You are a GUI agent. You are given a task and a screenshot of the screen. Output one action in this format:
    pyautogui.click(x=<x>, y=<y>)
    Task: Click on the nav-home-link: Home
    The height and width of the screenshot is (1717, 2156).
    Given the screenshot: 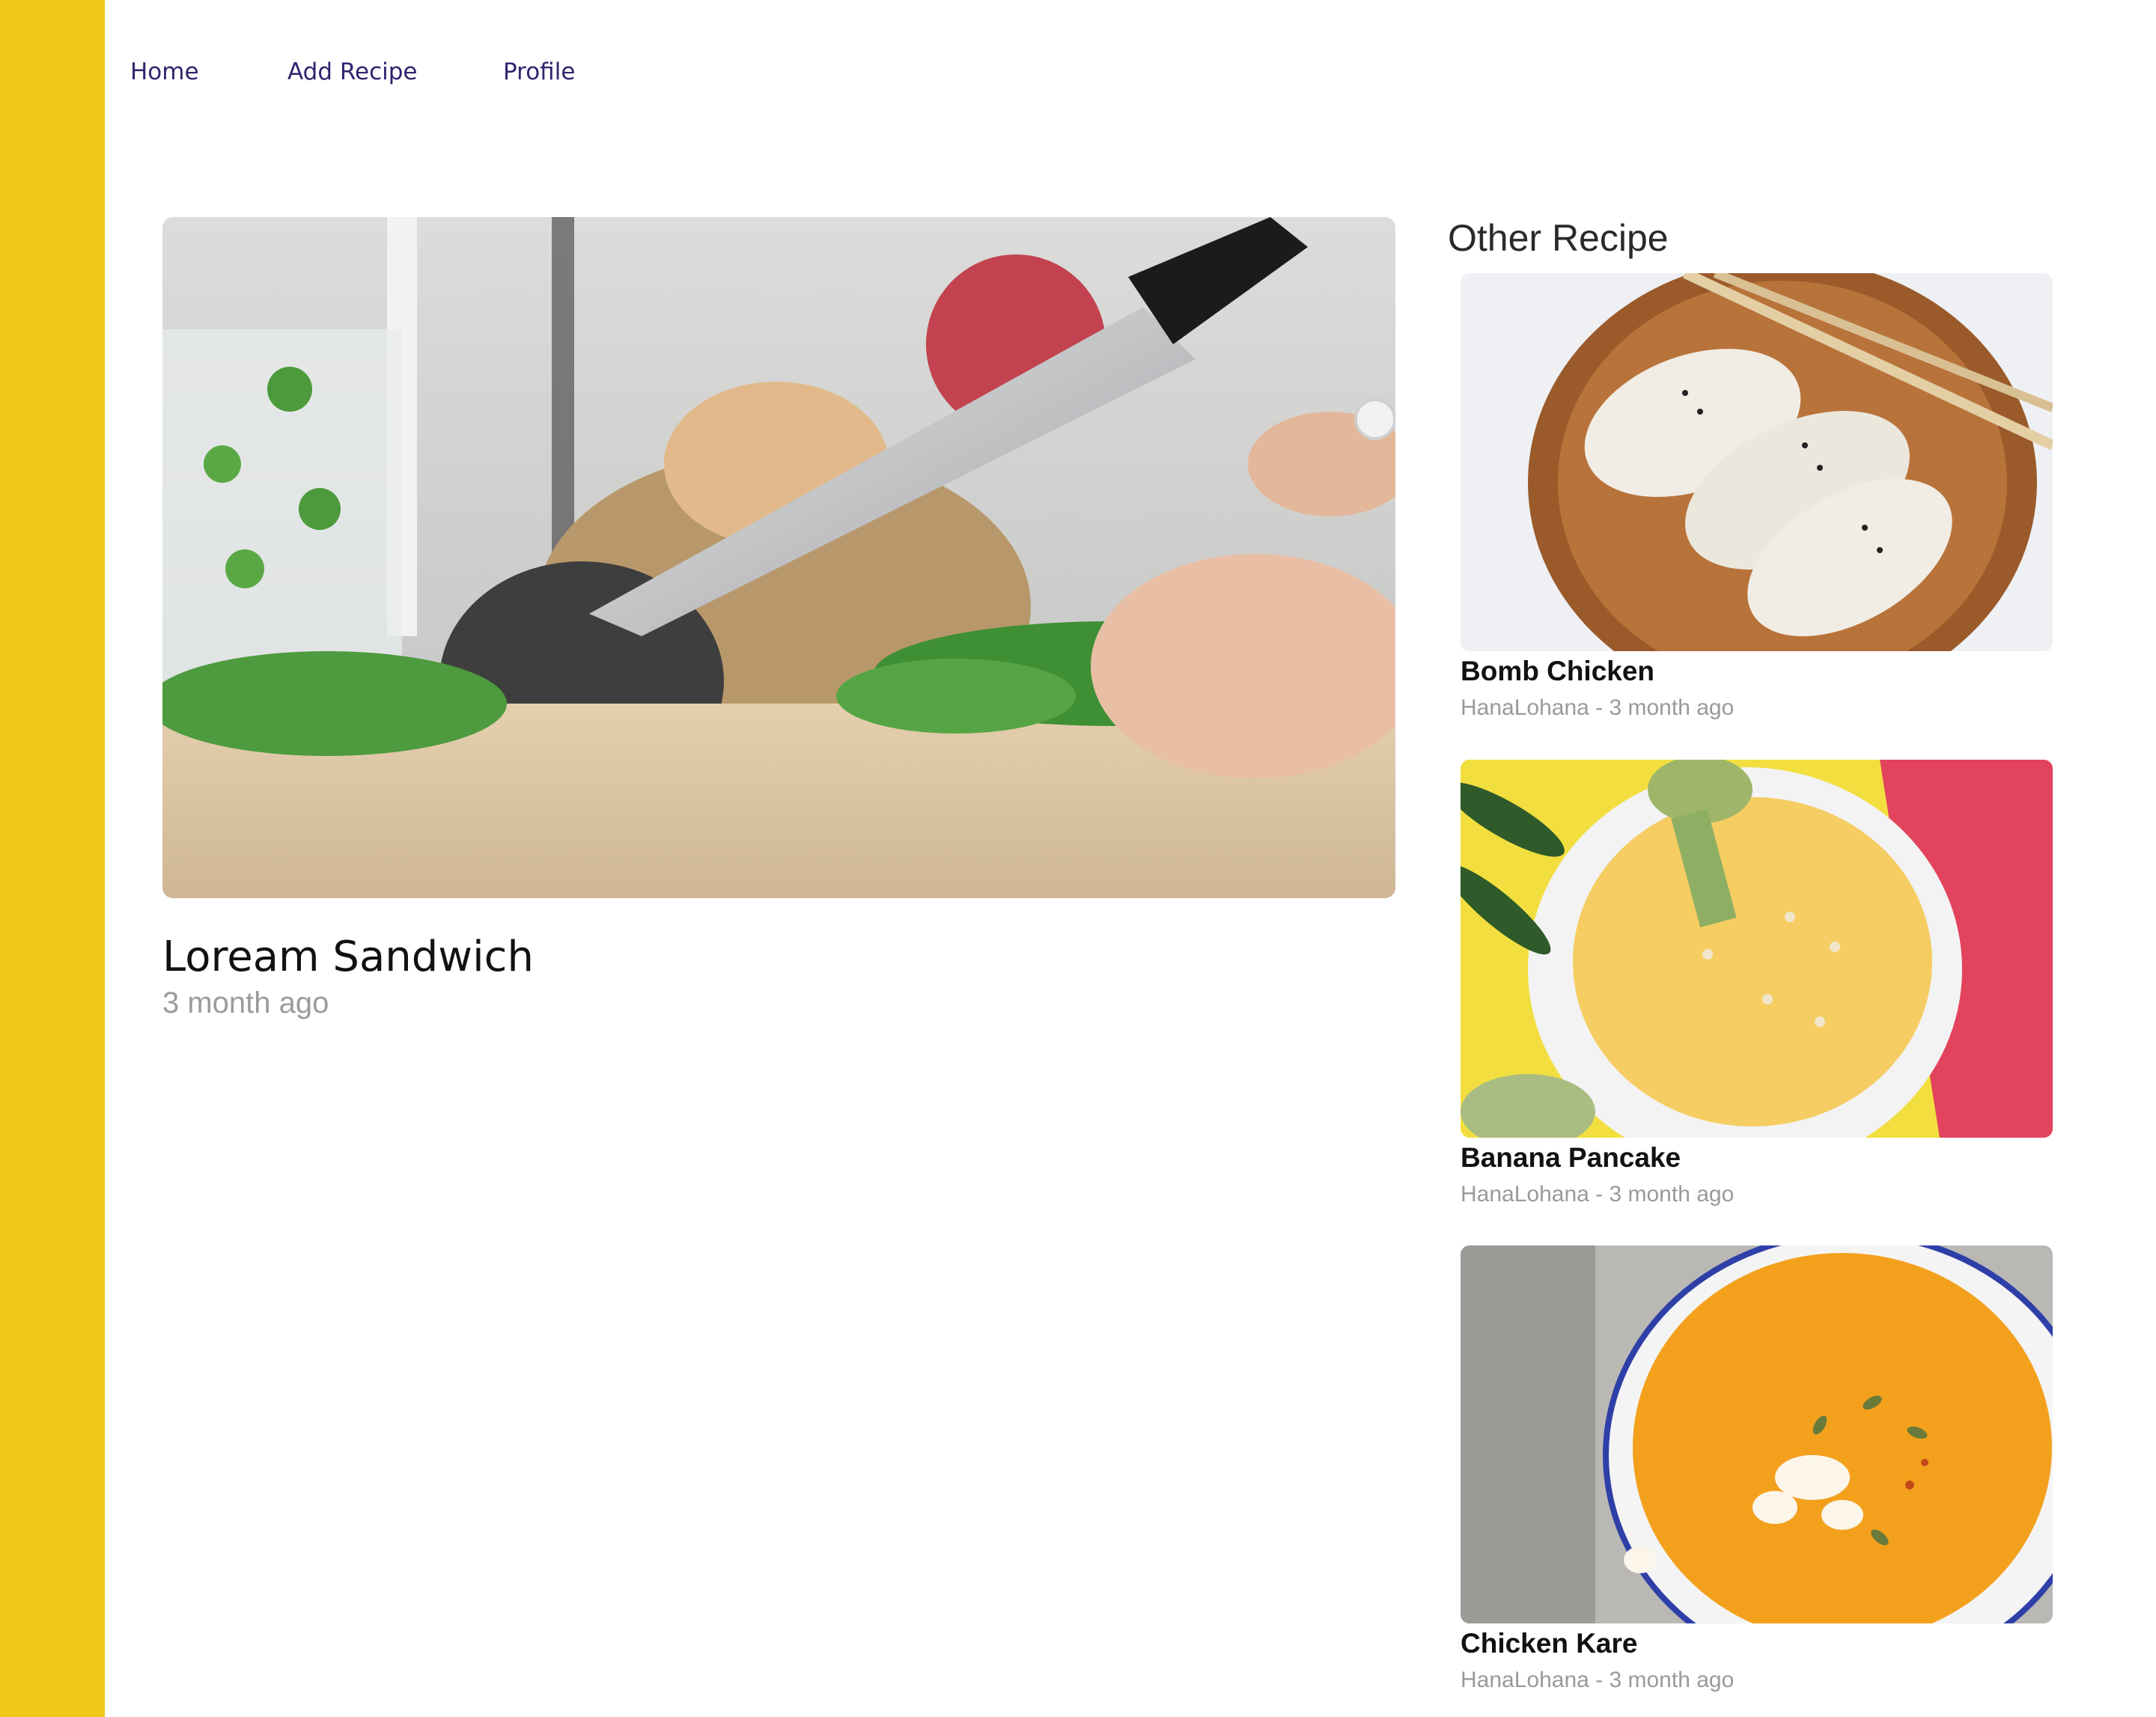 What is the action you would take?
    pyautogui.click(x=164, y=71)
    